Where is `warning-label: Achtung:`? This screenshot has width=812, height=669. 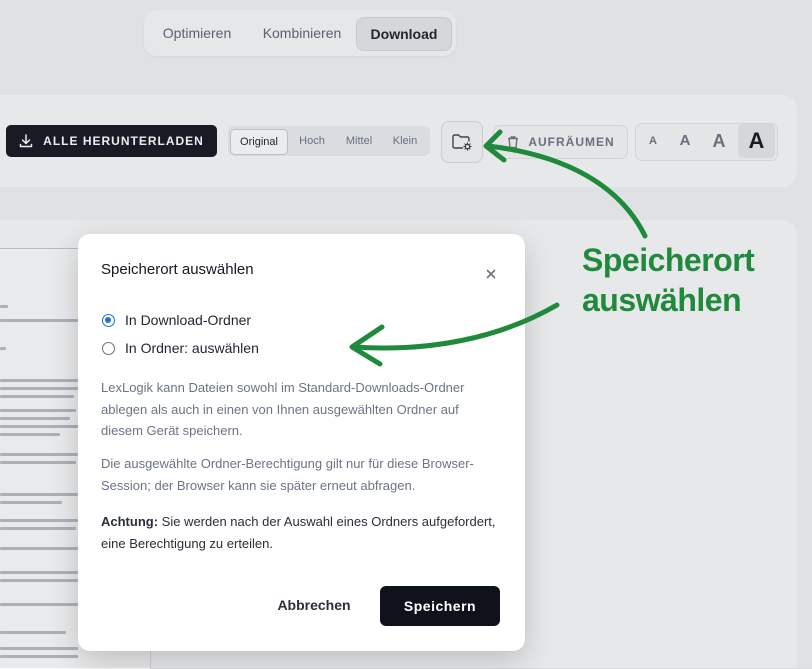
warning-label: Achtung: is located at coordinates (130, 521).